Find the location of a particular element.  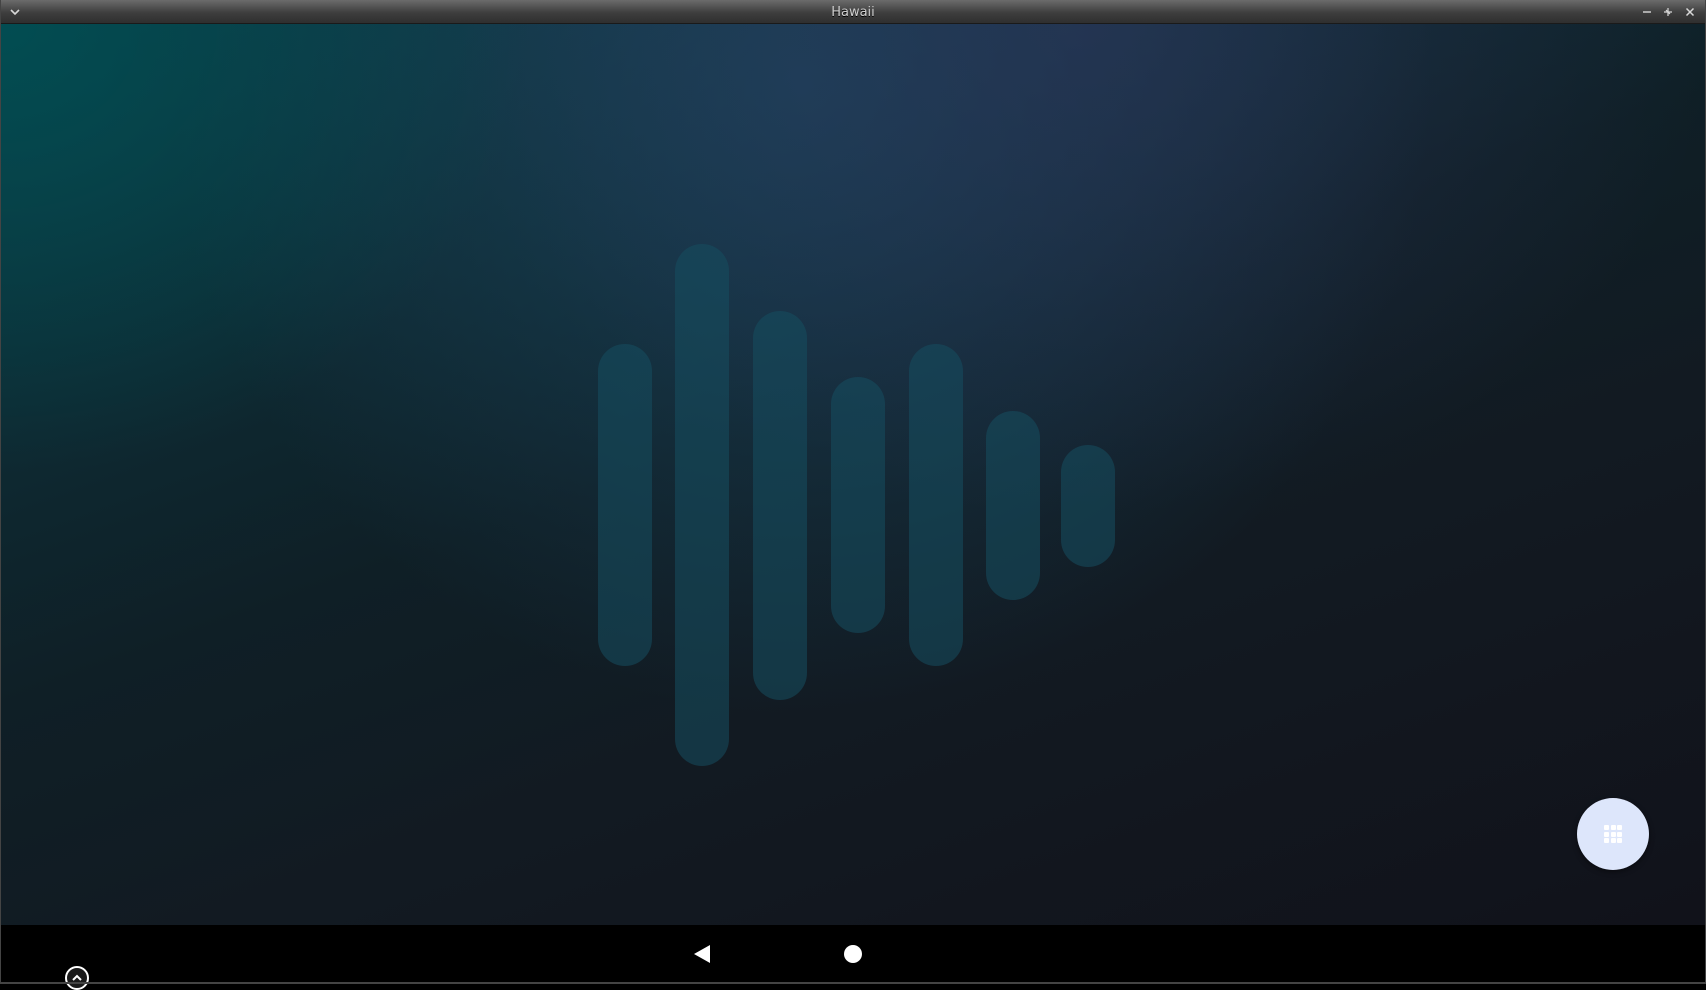

back-button is located at coordinates (702, 954).